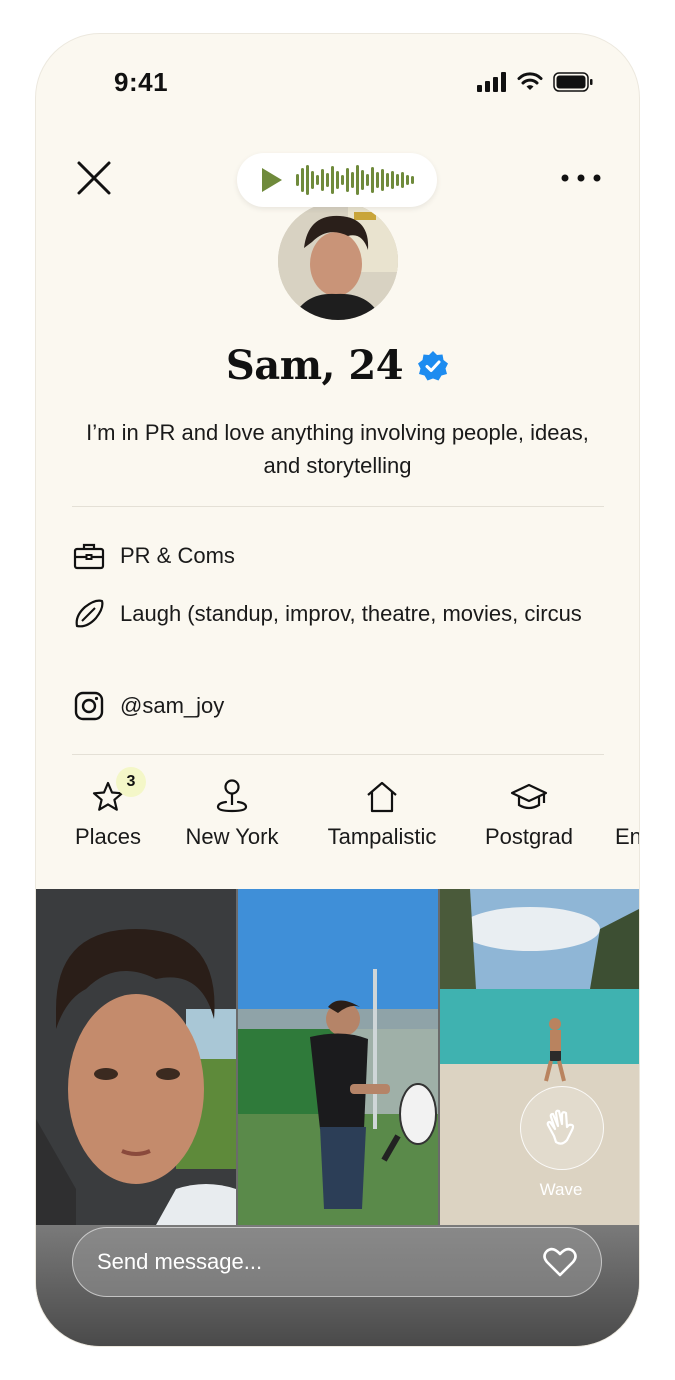  Describe the element at coordinates (314, 365) in the screenshot. I see `profile-name-age: Sam, 24` at that location.